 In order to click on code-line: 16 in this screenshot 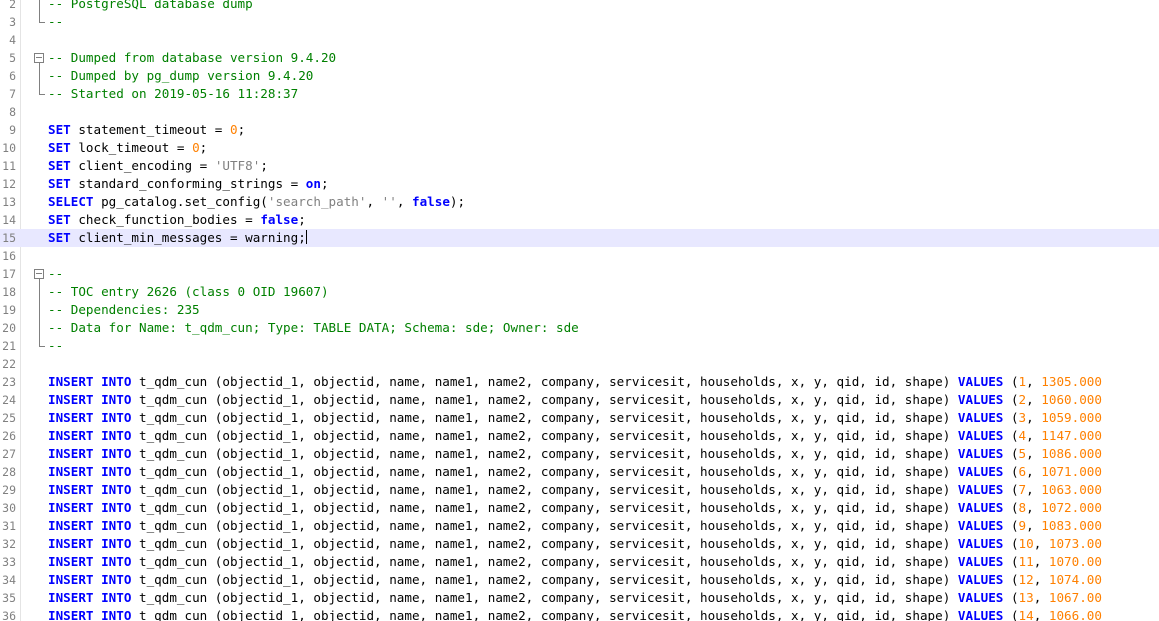, I will do `click(579, 256)`.